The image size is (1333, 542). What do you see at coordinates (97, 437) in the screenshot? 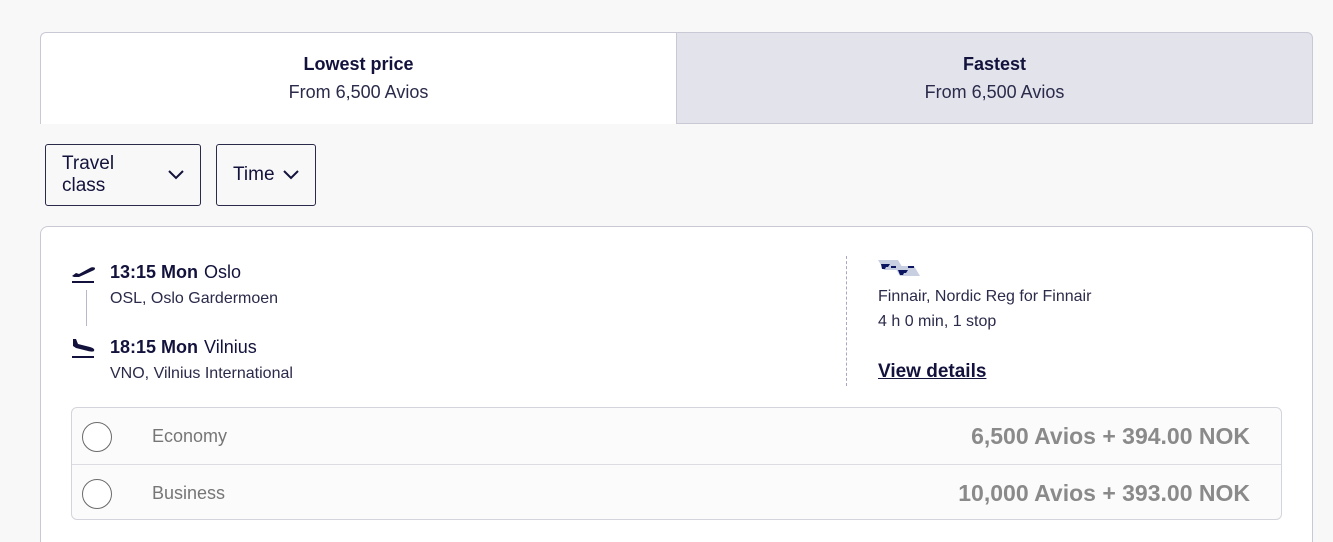
I see `economy-radio` at bounding box center [97, 437].